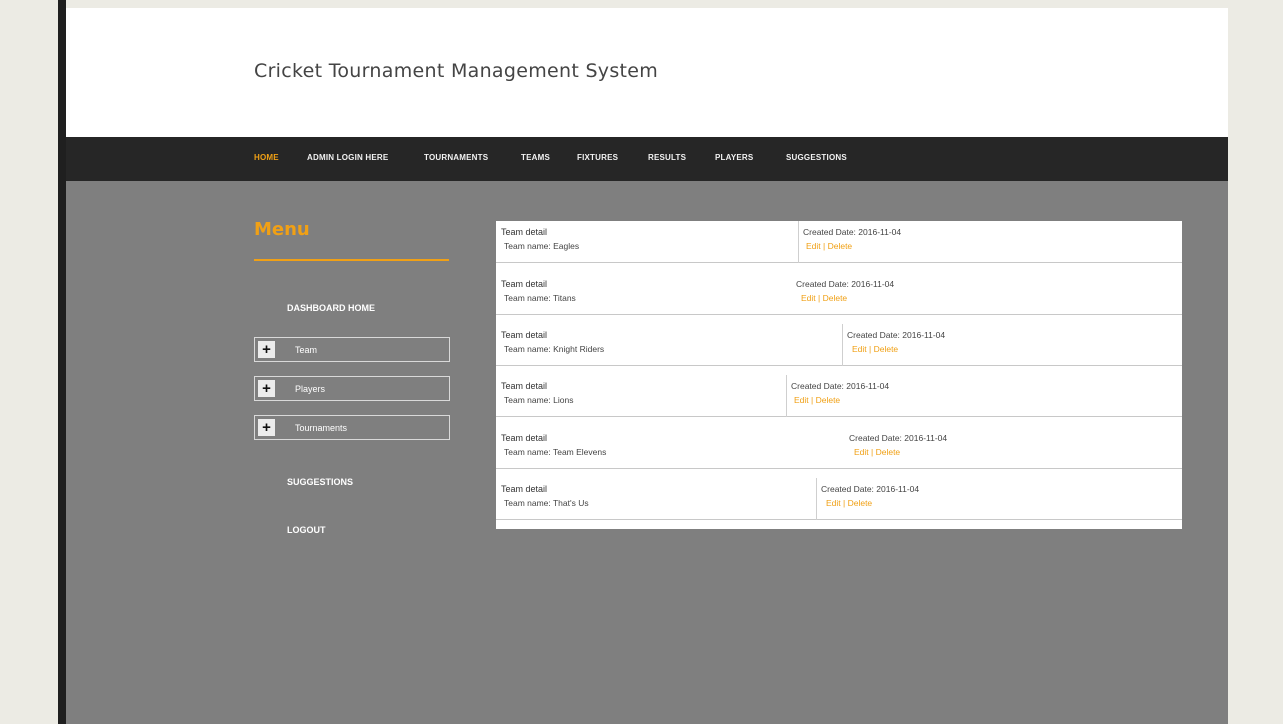 Image resolution: width=1283 pixels, height=724 pixels. What do you see at coordinates (667, 157) in the screenshot?
I see `nav-results: RESULTS` at bounding box center [667, 157].